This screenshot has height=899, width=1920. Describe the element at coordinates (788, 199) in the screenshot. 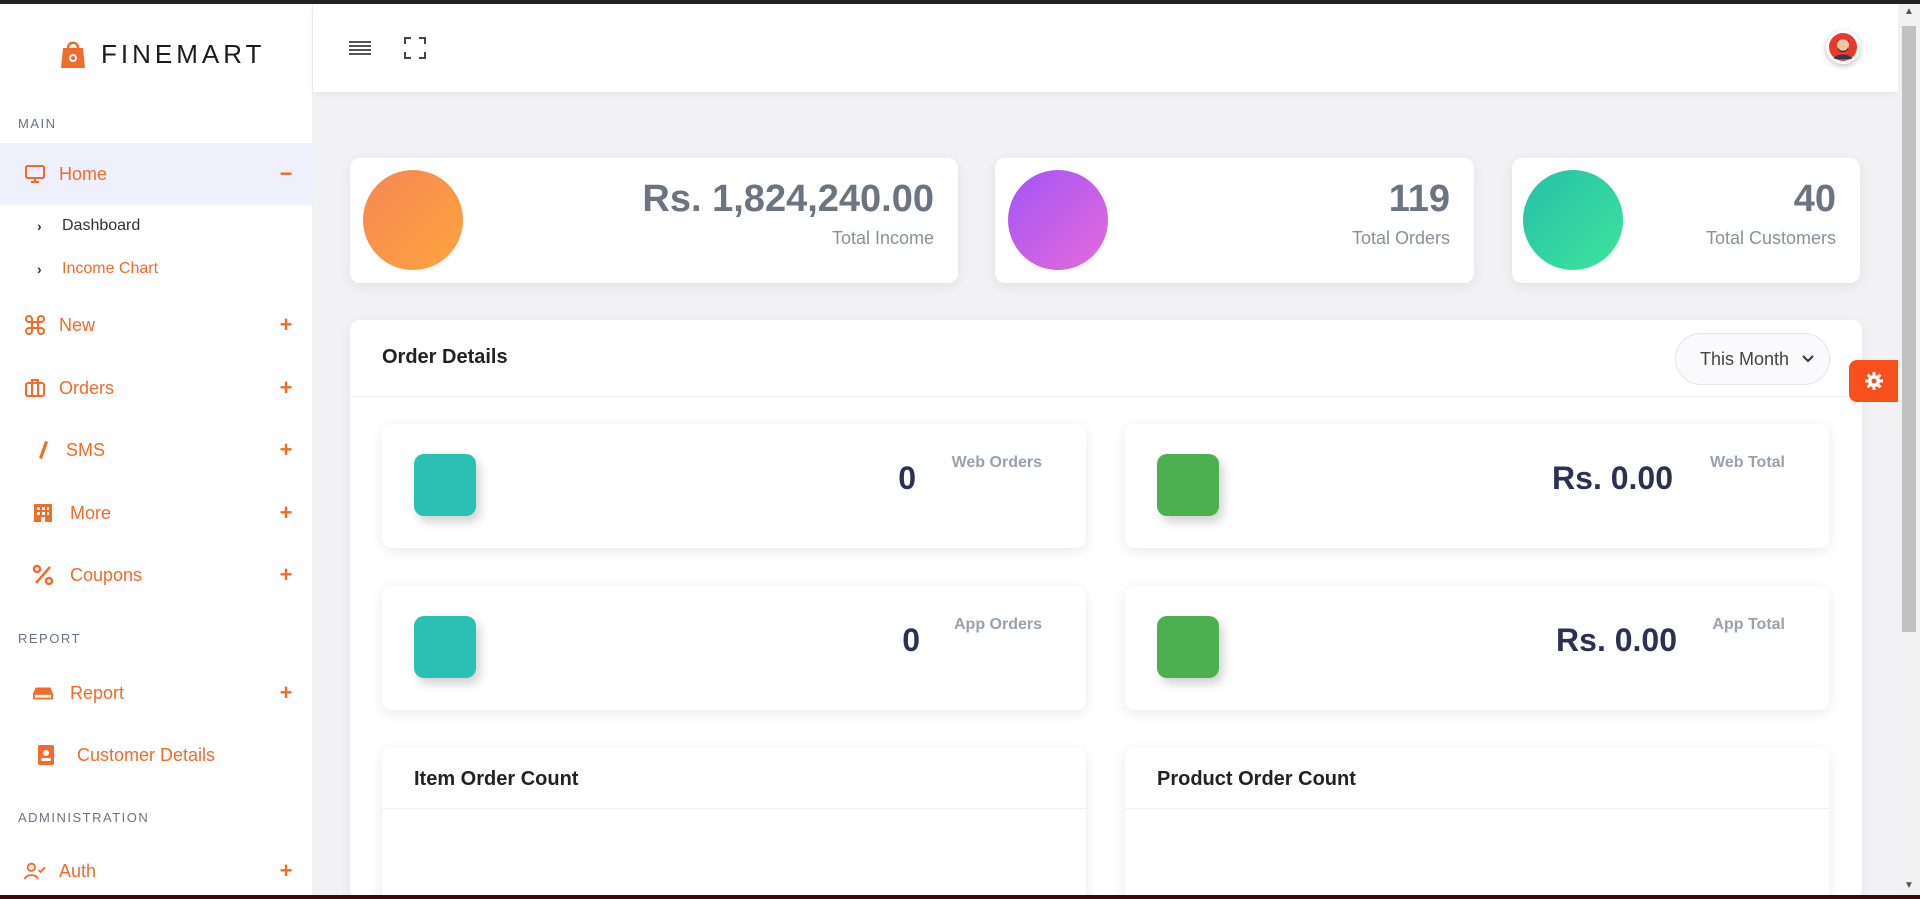

I see `stat-value: Rs. 1,824,240.00` at that location.